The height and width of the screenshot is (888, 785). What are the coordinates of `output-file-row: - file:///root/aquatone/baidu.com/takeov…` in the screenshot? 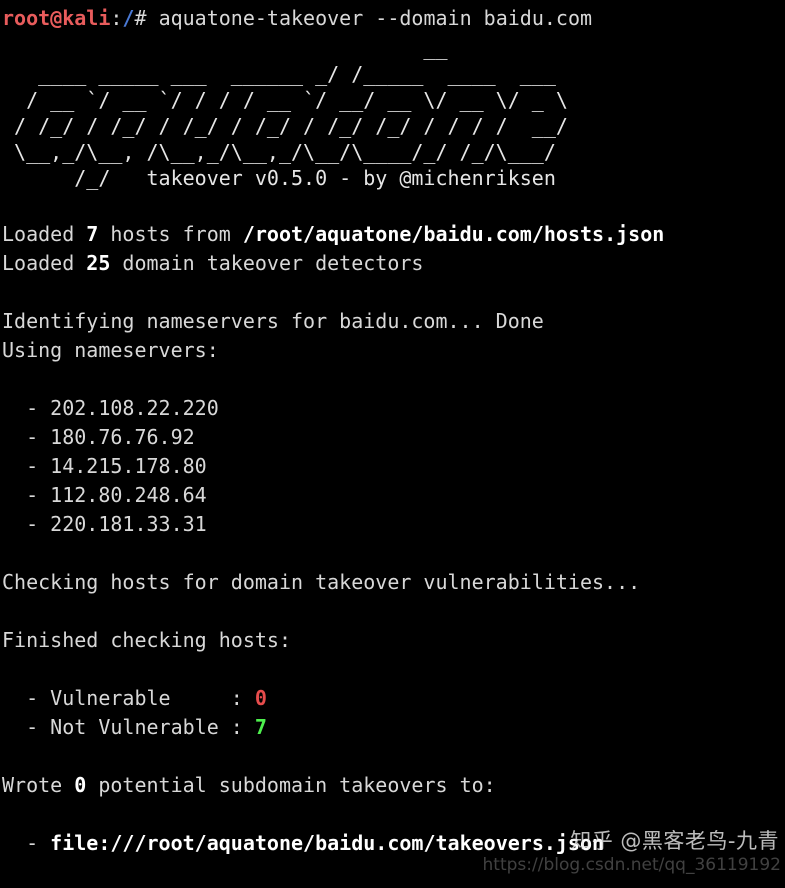 It's located at (393, 843).